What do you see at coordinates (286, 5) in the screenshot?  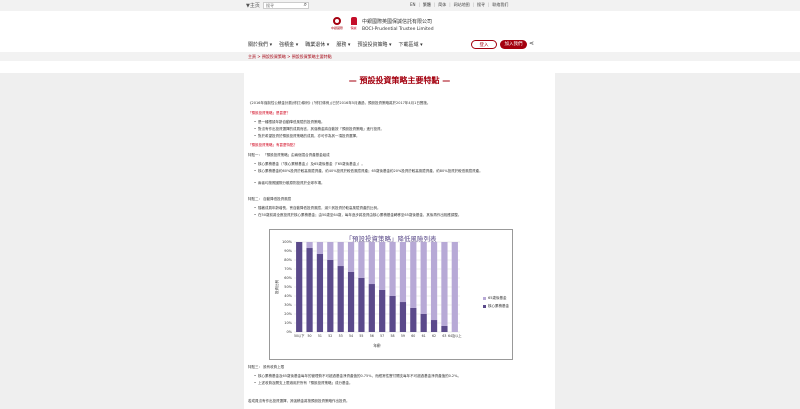 I see `search-input: 搜寻 ⌕` at bounding box center [286, 5].